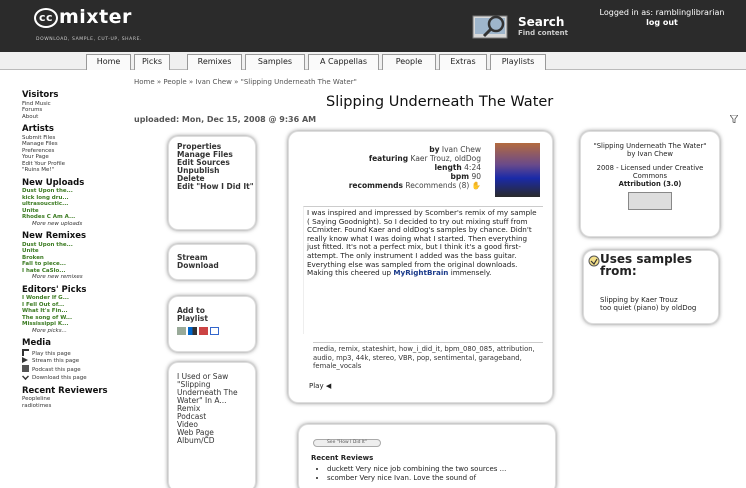 The height and width of the screenshot is (488, 746). What do you see at coordinates (225, 119) in the screenshot?
I see `upload-date: uploaded: Mon, Dec 15, 2008 @ 9:36 AM` at bounding box center [225, 119].